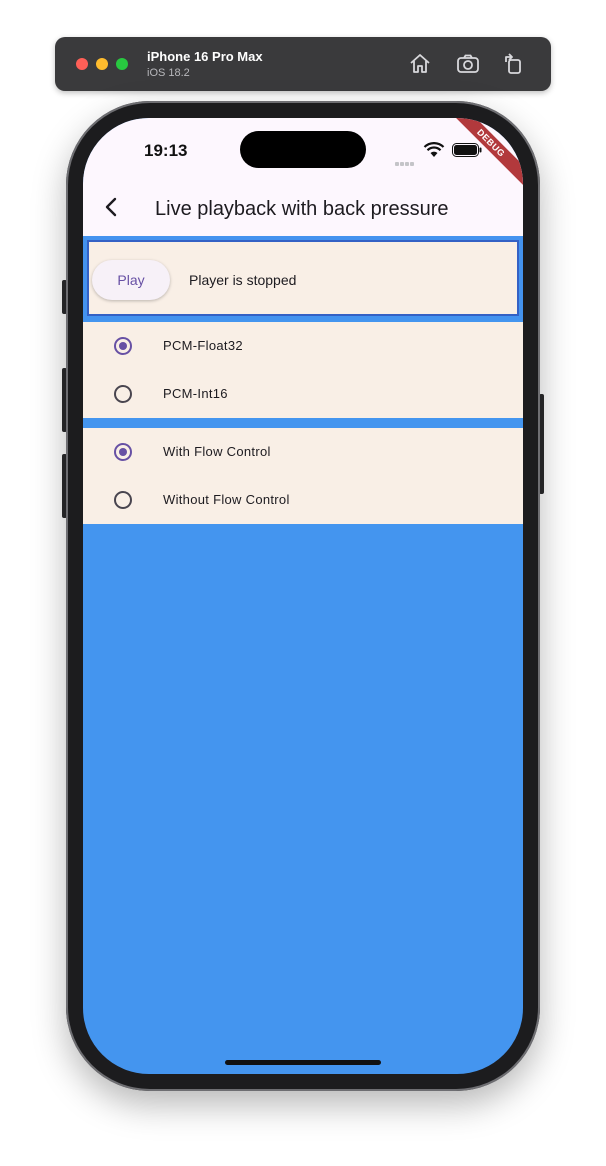 This screenshot has height=1166, width=606. I want to click on cellular-signal-icon, so click(405, 162).